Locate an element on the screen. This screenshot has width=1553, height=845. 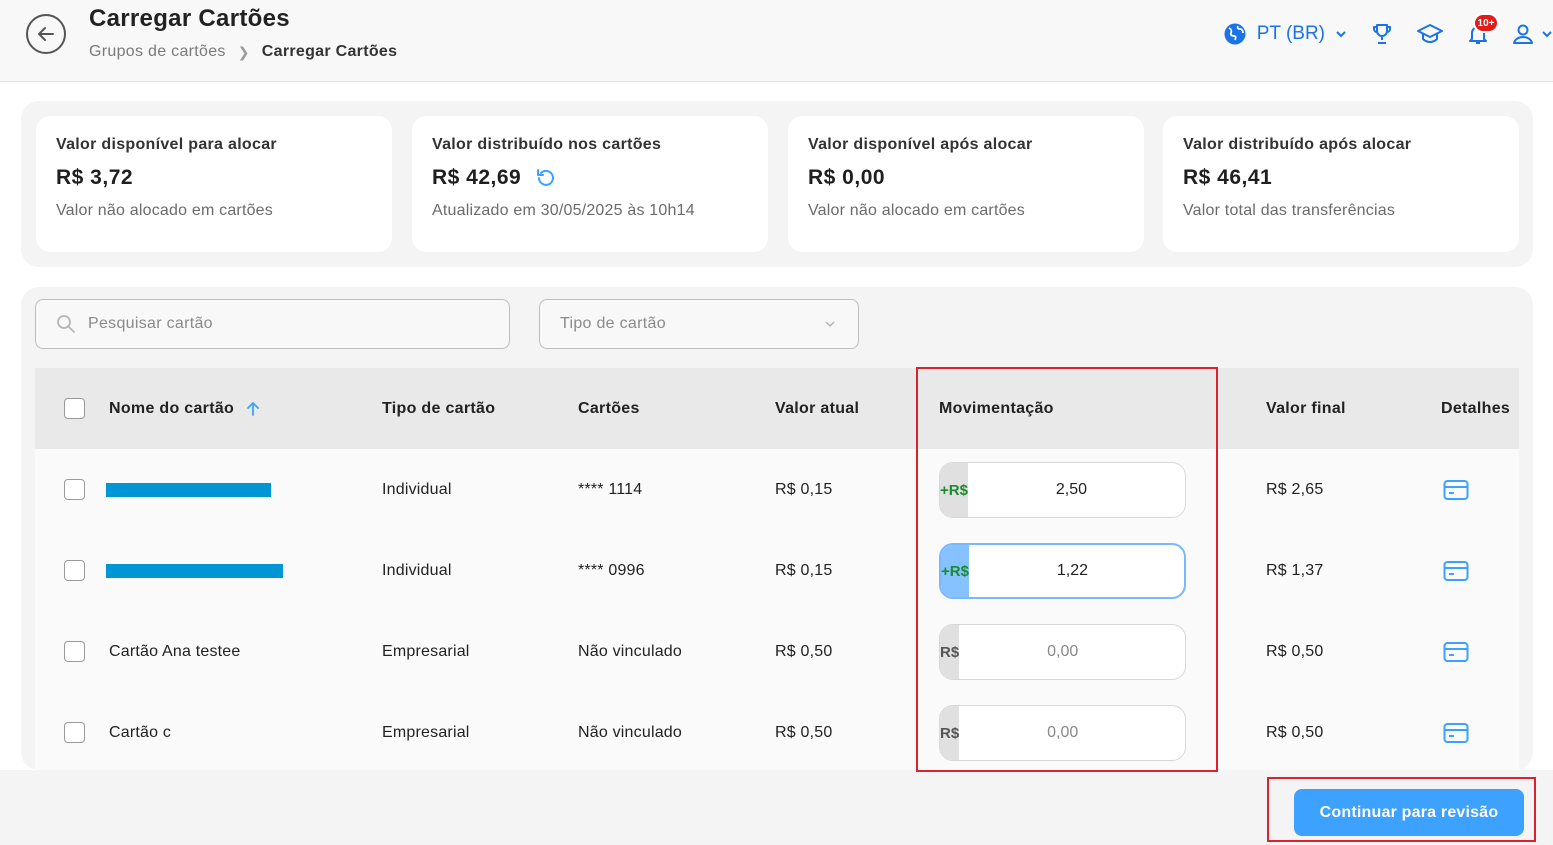
user-icon is located at coordinates (1523, 34).